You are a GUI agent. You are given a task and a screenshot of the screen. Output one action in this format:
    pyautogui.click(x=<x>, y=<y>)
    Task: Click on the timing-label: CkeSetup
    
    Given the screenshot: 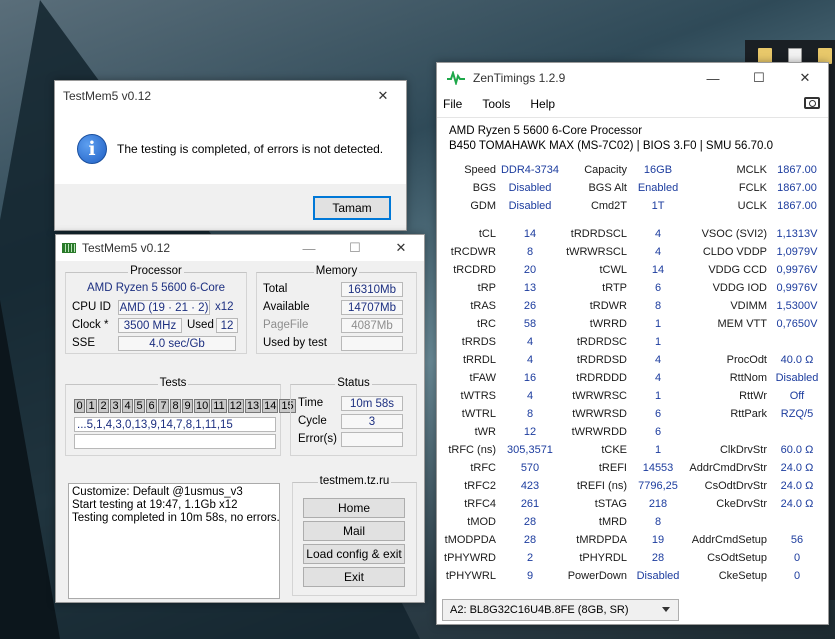 What is the action you would take?
    pyautogui.click(x=742, y=576)
    